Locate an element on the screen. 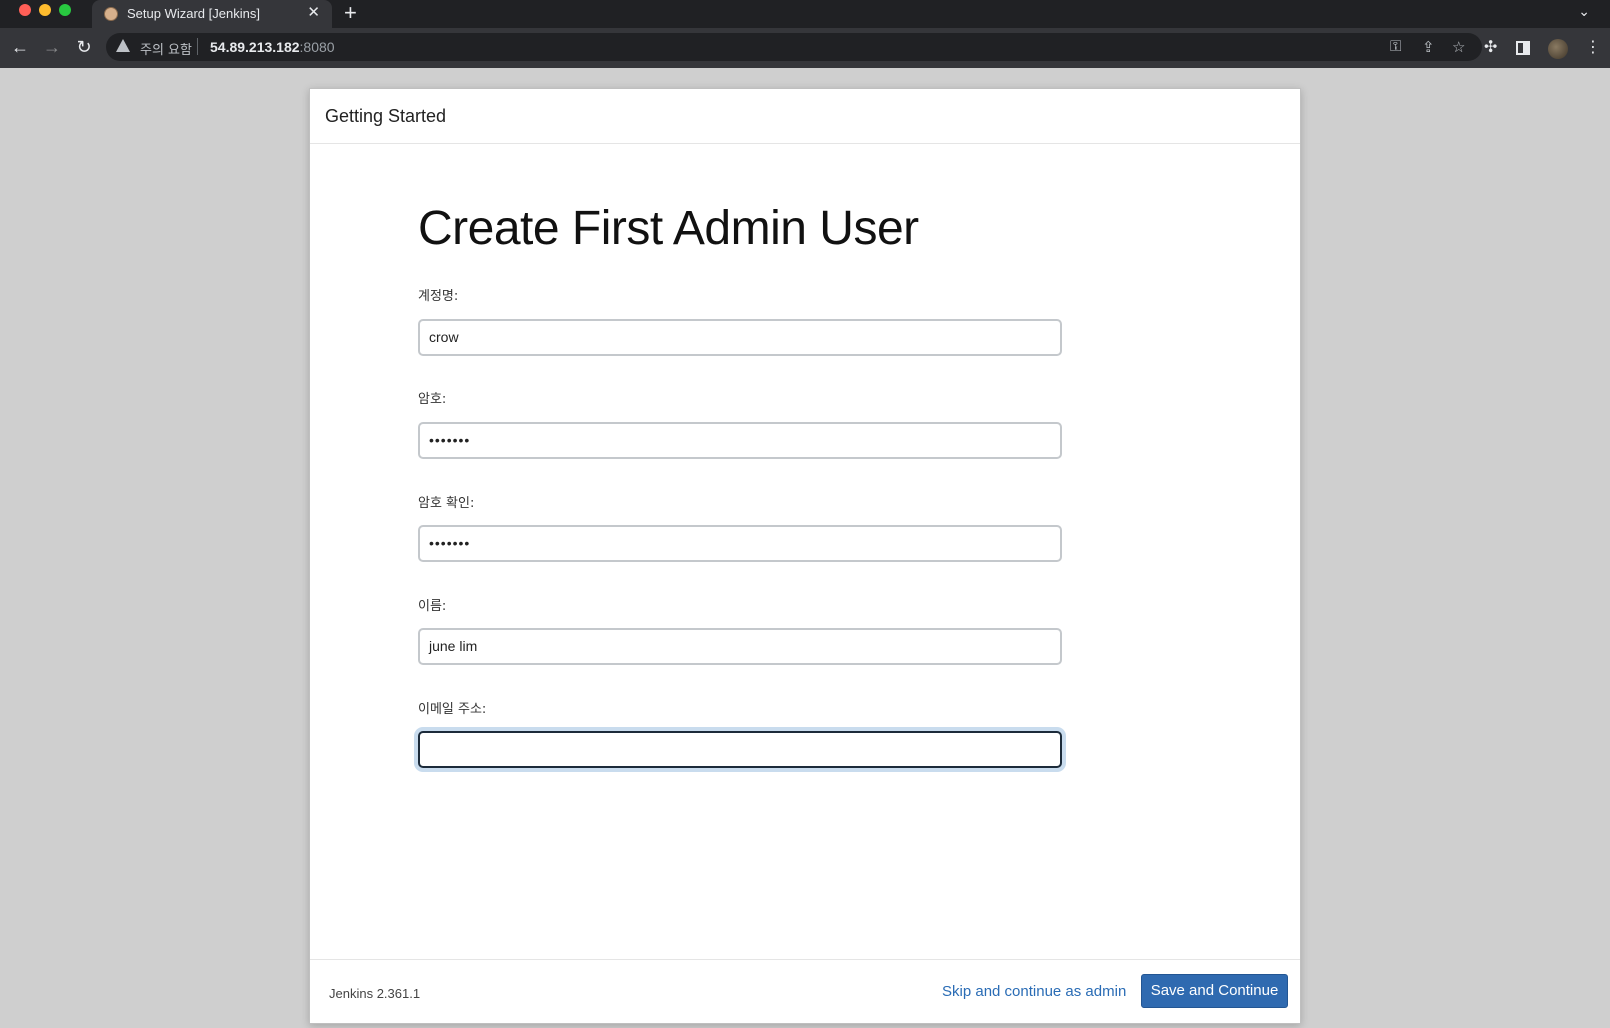 The image size is (1610, 1028). security-warning-text: 주의 요함 is located at coordinates (166, 48).